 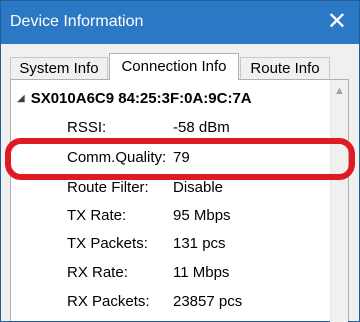 What do you see at coordinates (59, 68) in the screenshot?
I see `tab-system-info: System Info` at bounding box center [59, 68].